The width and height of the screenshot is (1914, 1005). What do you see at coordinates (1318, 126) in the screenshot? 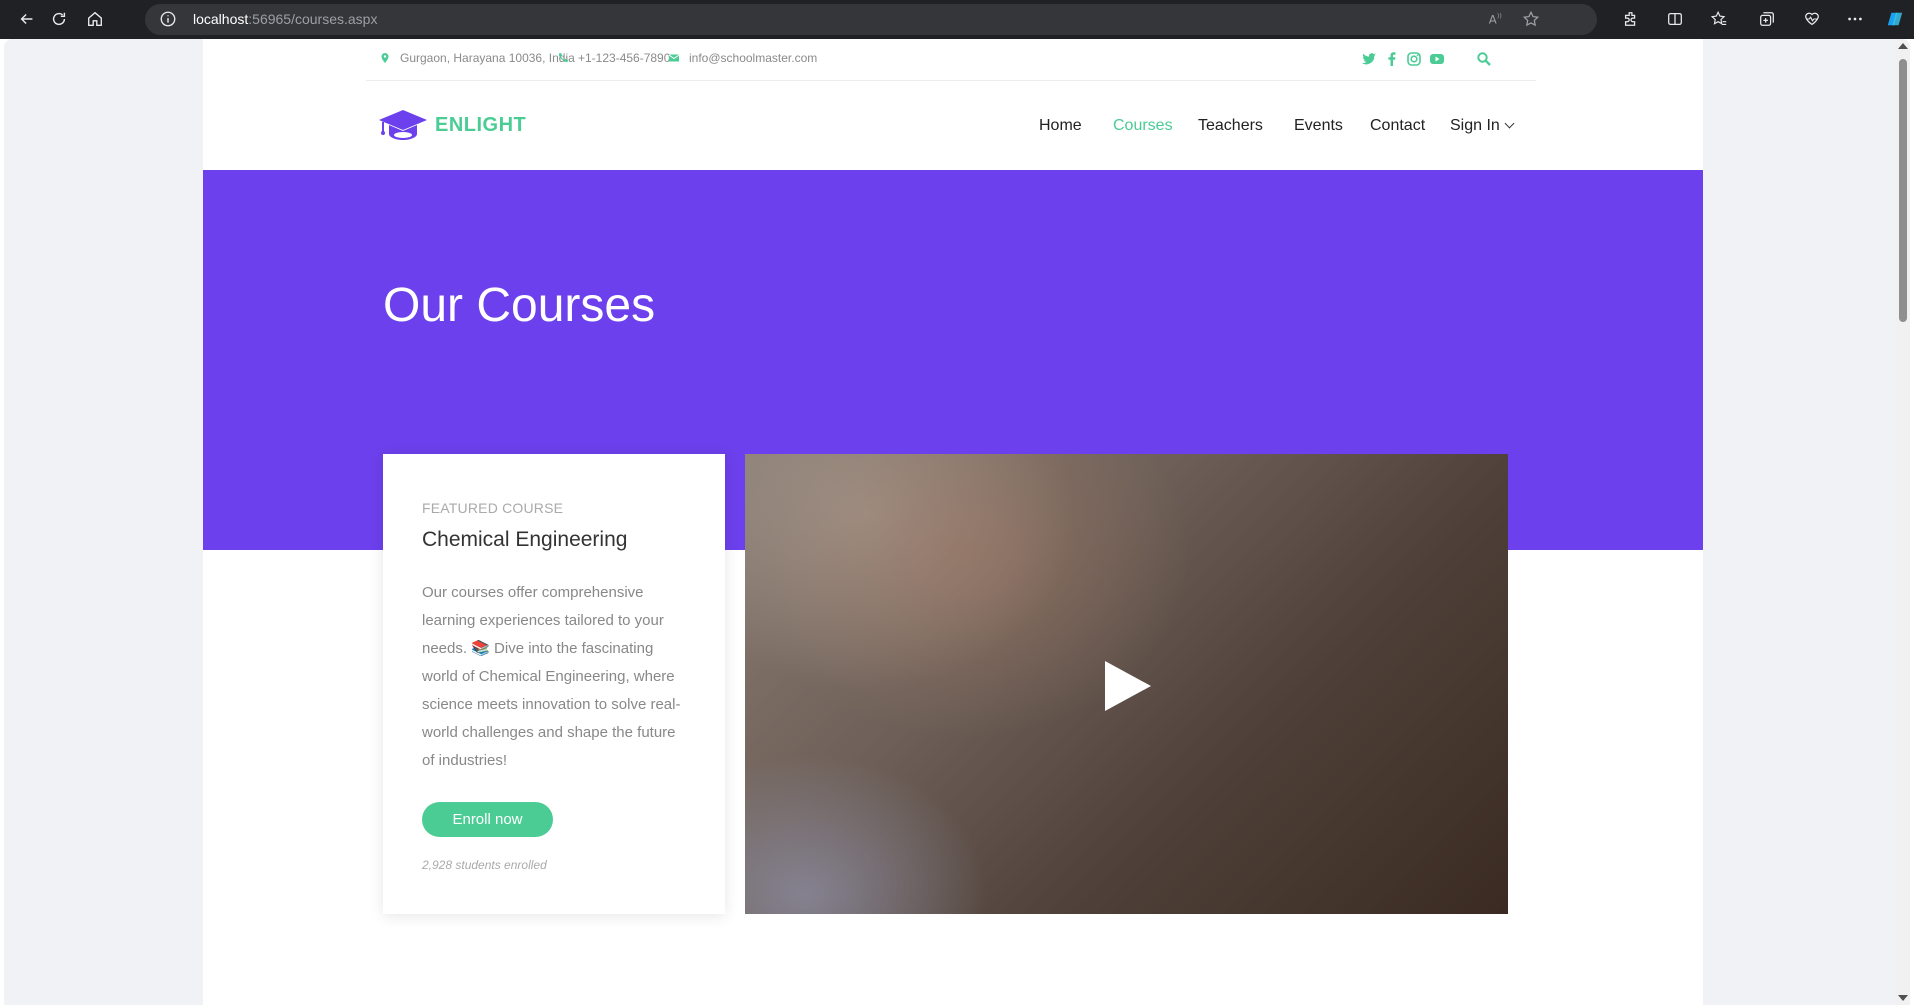
I see `nav-events: Events` at bounding box center [1318, 126].